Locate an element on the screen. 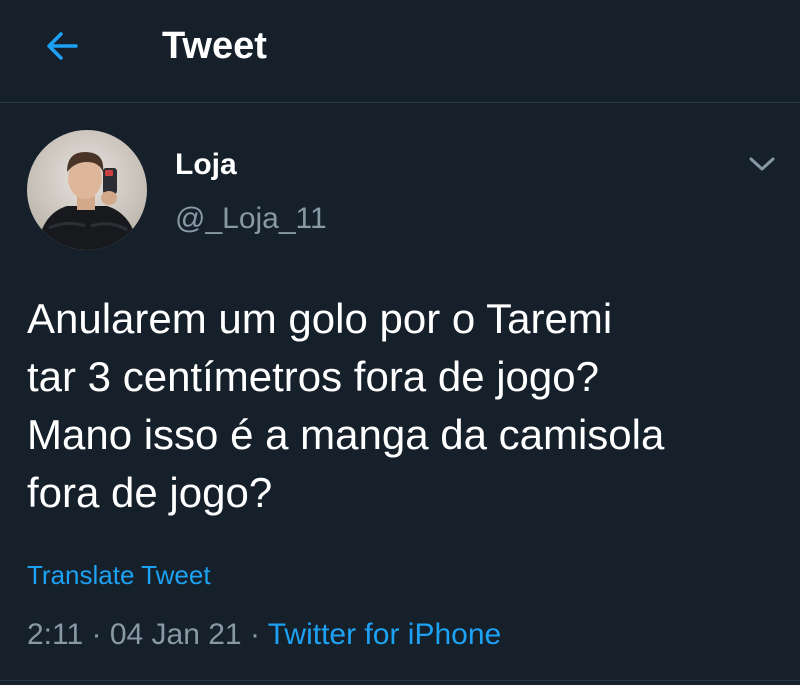 This screenshot has width=800, height=685. tweet-text-line: fora de jogo? is located at coordinates (150, 492).